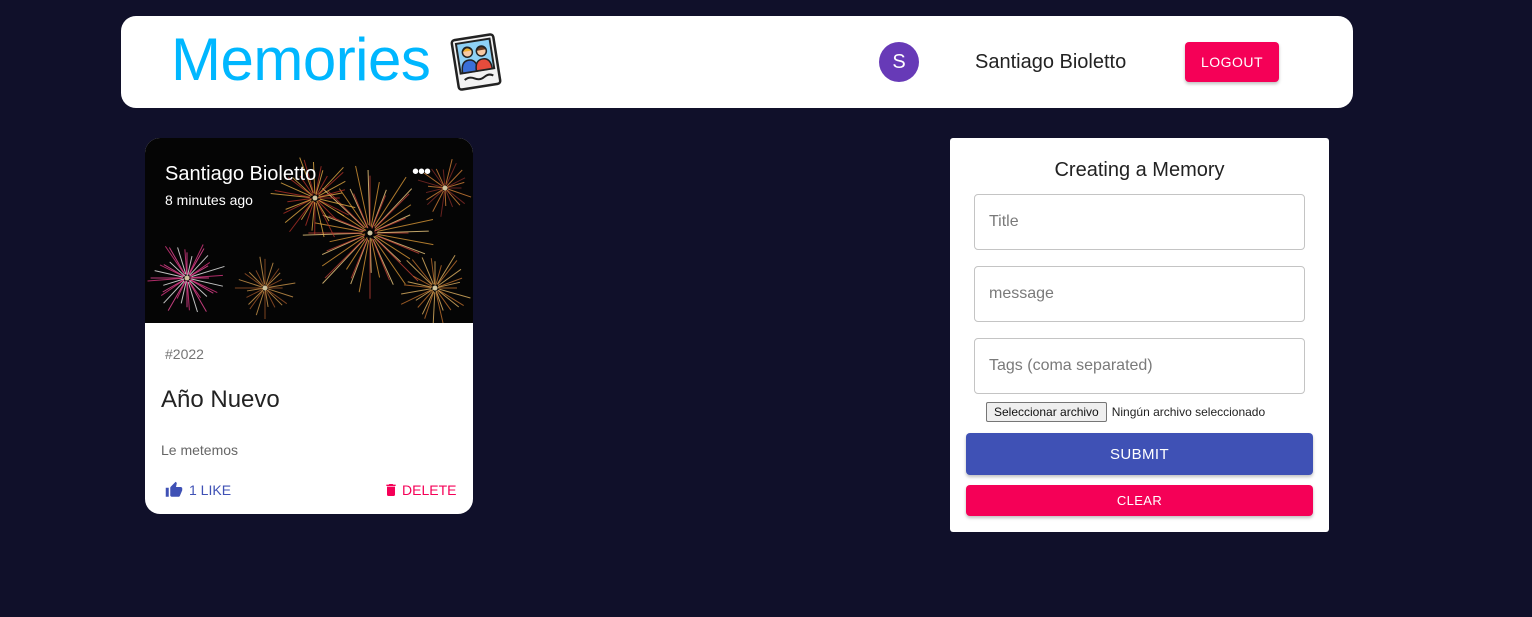  What do you see at coordinates (200, 450) in the screenshot?
I see `post-message: Le metemos` at bounding box center [200, 450].